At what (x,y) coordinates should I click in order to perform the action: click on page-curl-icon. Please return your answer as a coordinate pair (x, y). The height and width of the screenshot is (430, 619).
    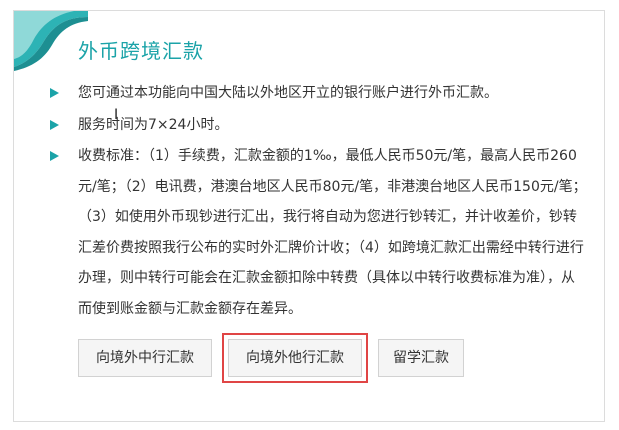
    Looking at the image, I should click on (51, 41).